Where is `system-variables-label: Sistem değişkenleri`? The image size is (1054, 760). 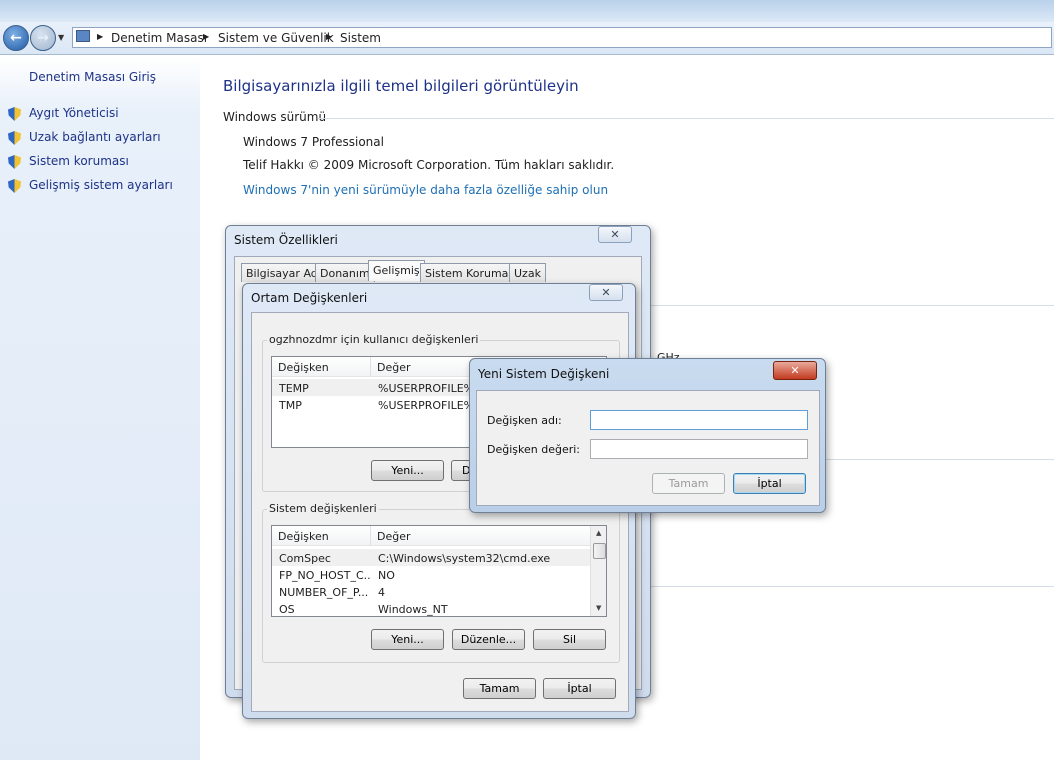 system-variables-label: Sistem değişkenleri is located at coordinates (323, 508).